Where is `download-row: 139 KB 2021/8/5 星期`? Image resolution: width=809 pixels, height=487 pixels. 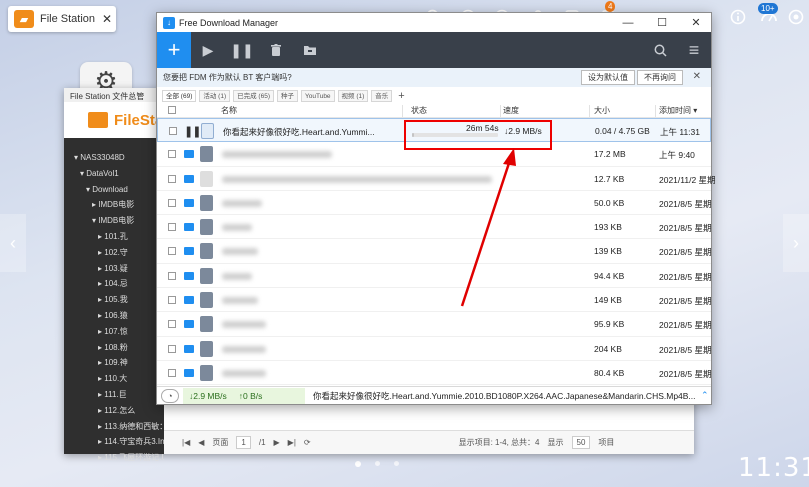 download-row: 139 KB 2021/8/5 星期 is located at coordinates (434, 251).